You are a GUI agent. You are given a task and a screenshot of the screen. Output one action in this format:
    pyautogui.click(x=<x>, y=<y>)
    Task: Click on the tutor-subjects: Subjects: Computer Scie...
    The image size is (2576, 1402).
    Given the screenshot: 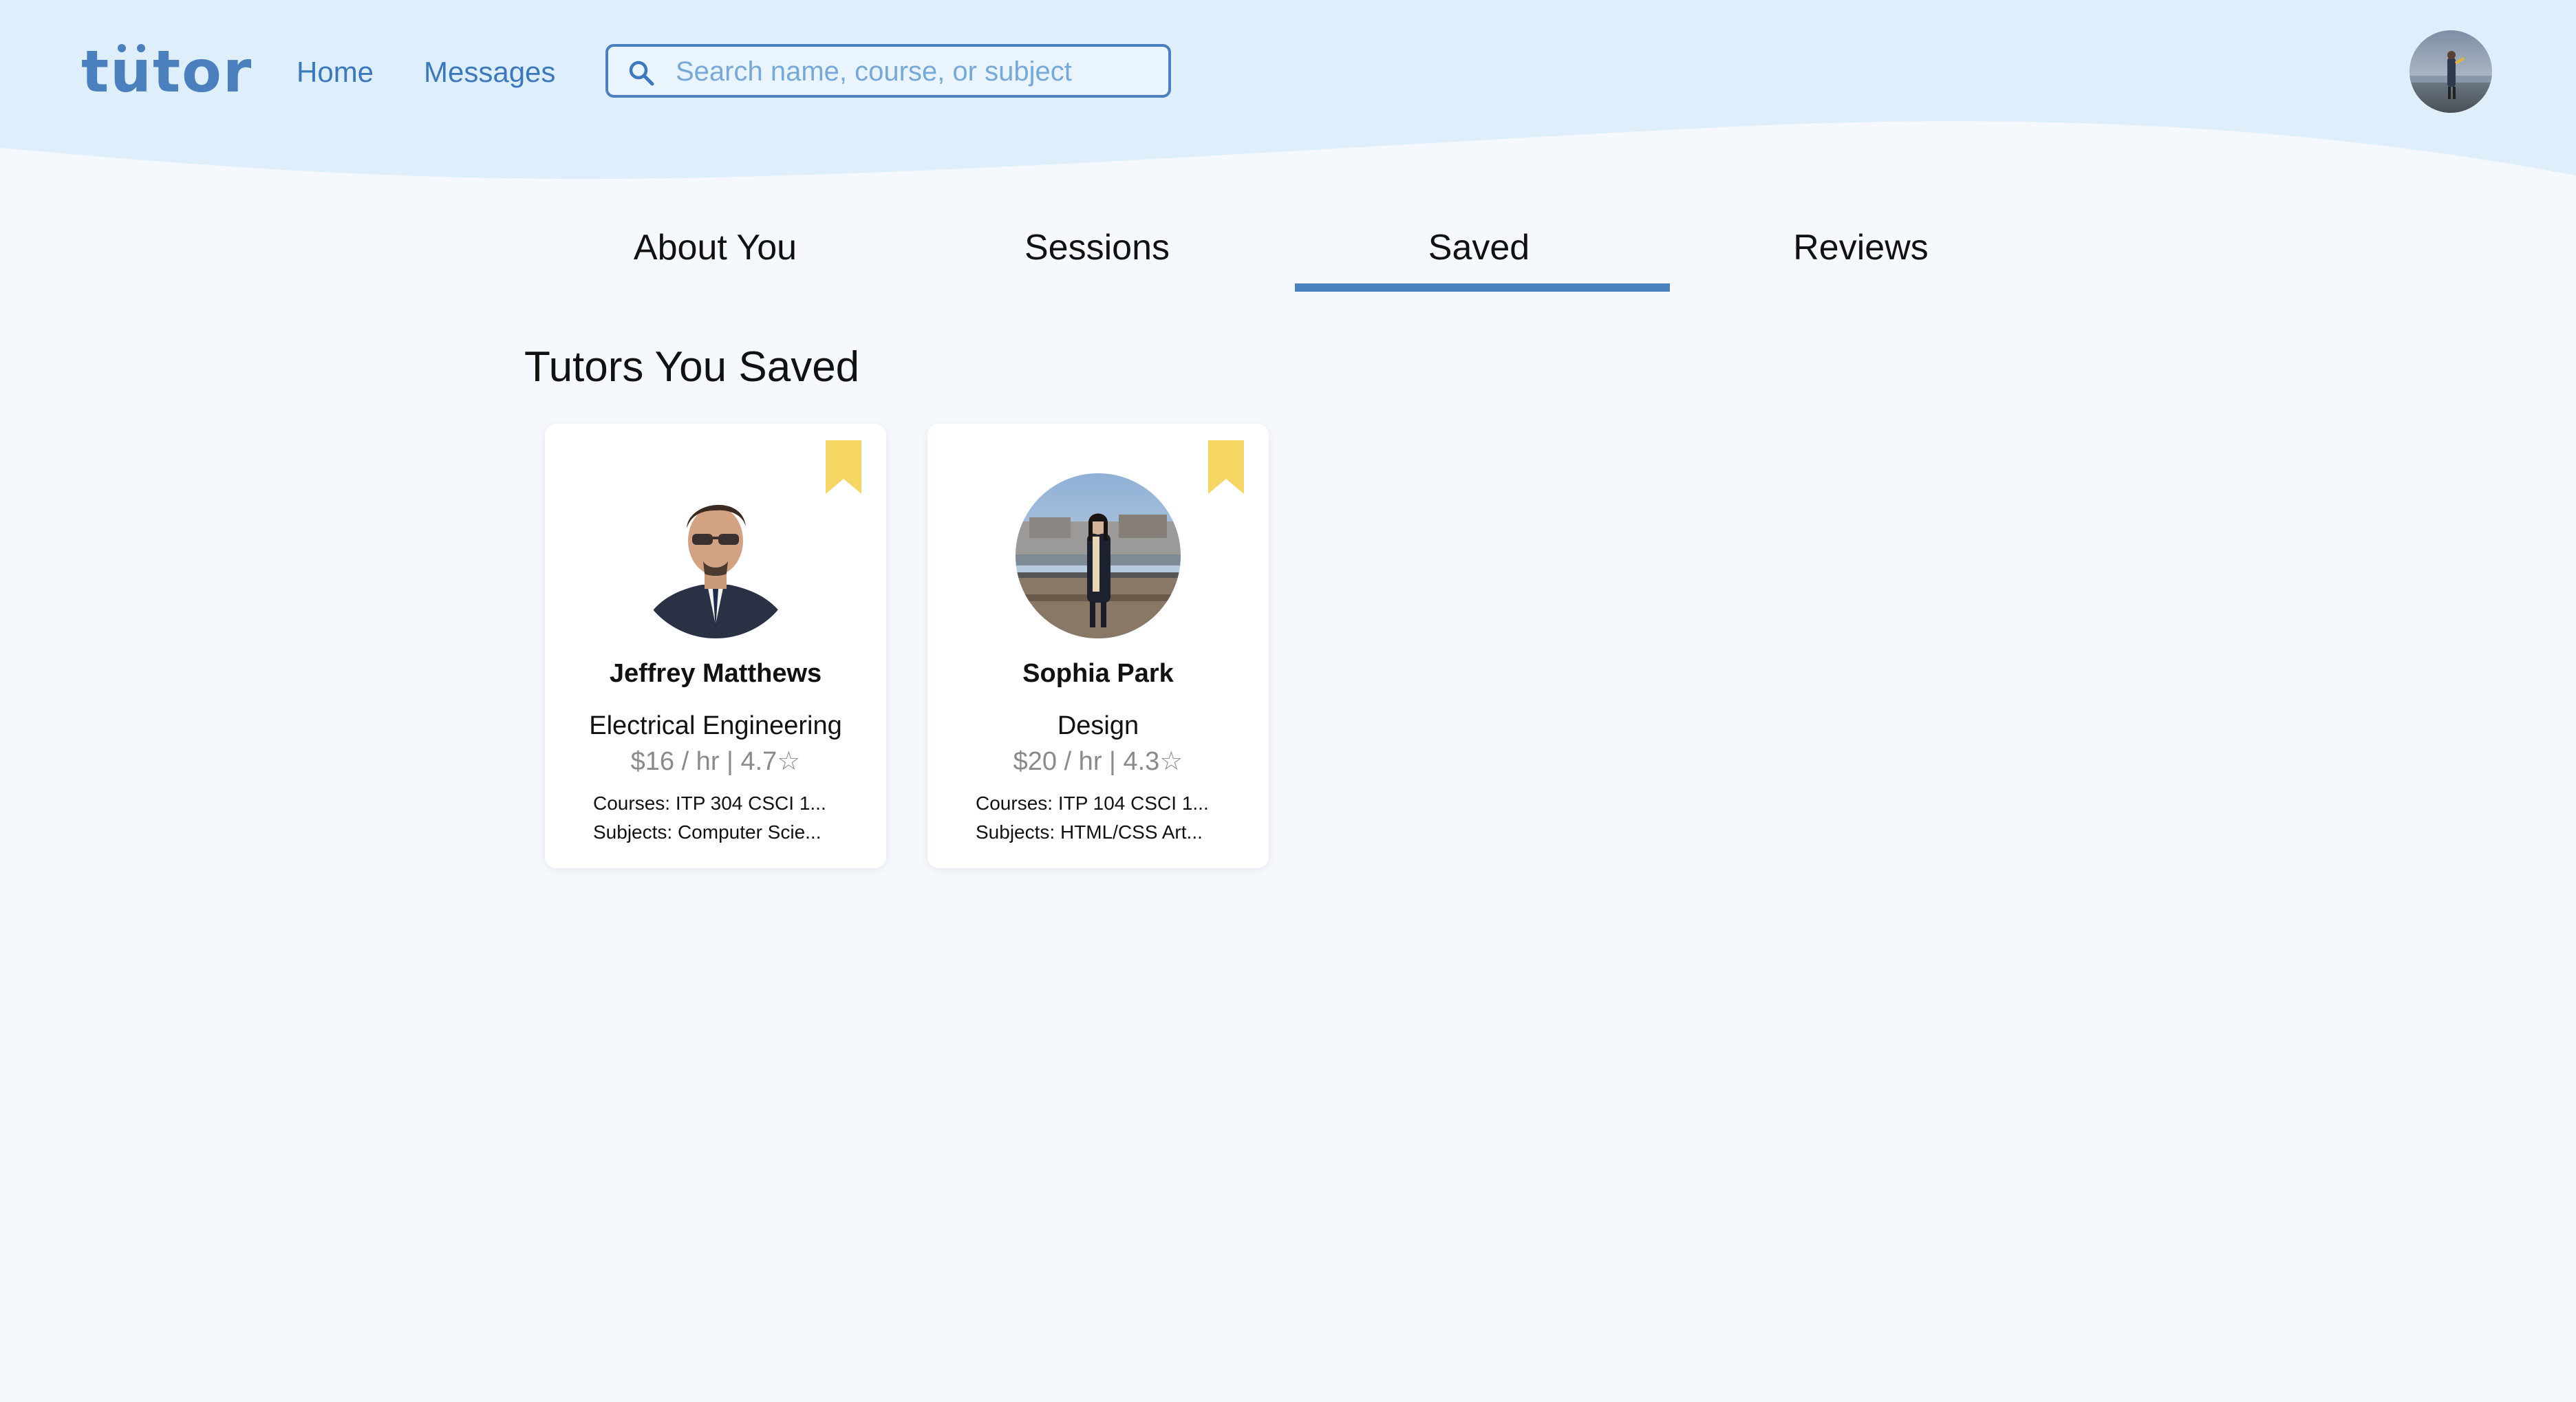 What is the action you would take?
    pyautogui.click(x=708, y=832)
    